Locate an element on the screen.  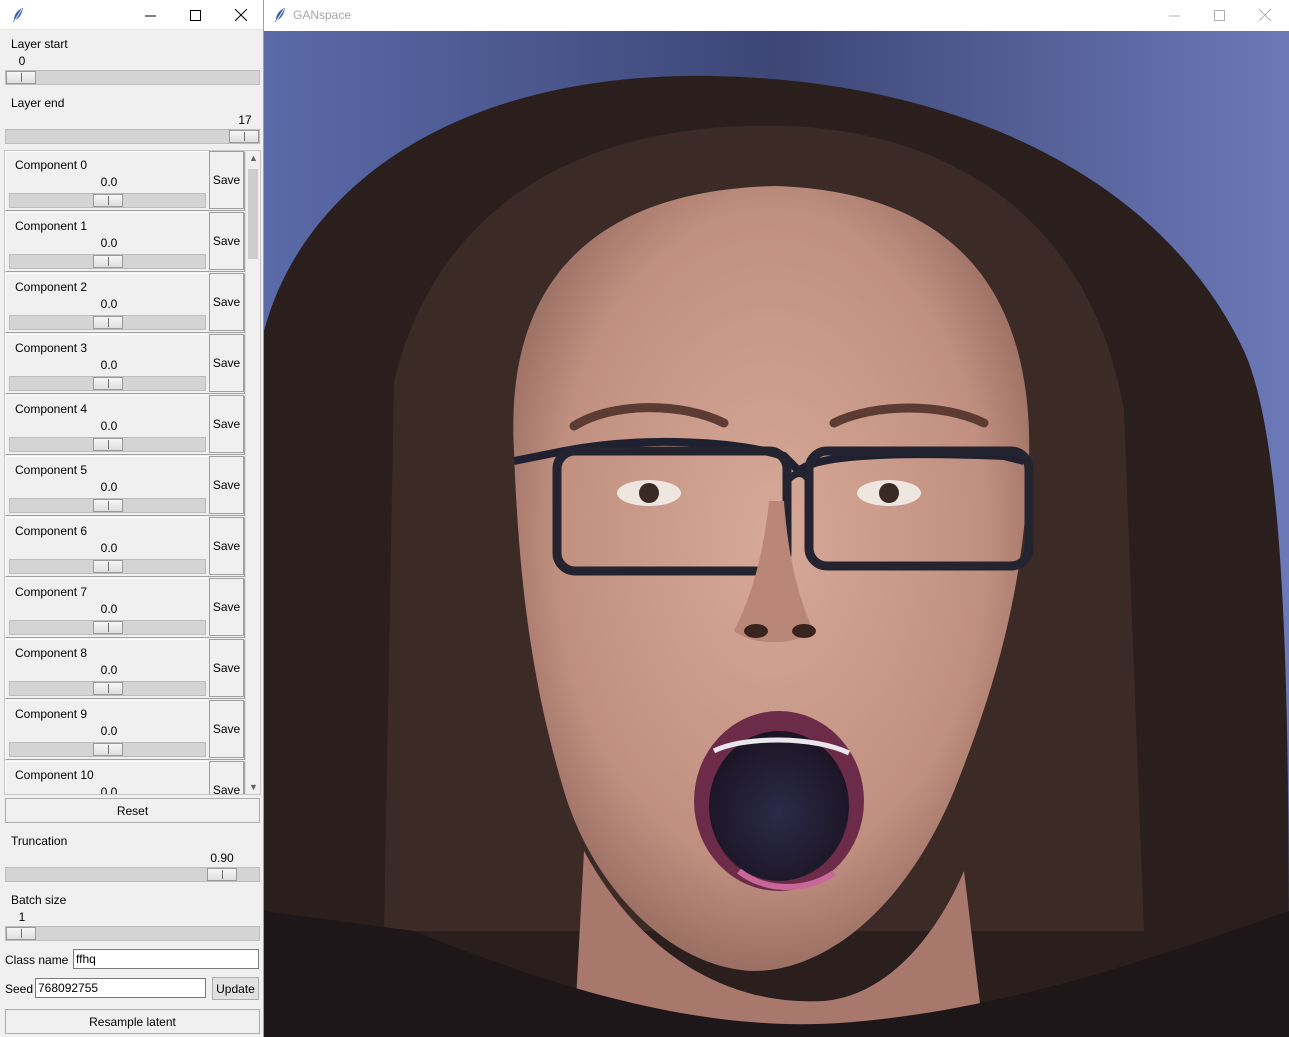
truncation-value: 0.90 is located at coordinates (222, 858).